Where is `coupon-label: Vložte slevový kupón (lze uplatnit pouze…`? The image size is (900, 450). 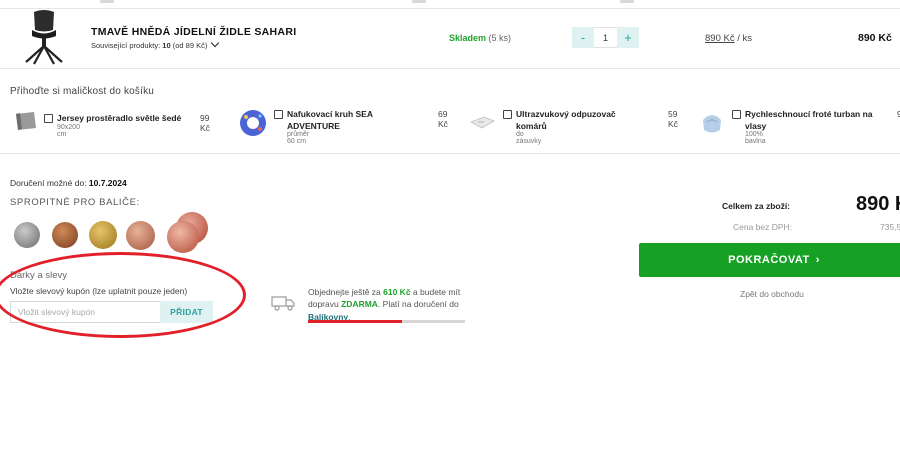 coupon-label: Vložte slevový kupón (lze uplatnit pouze… is located at coordinates (99, 291).